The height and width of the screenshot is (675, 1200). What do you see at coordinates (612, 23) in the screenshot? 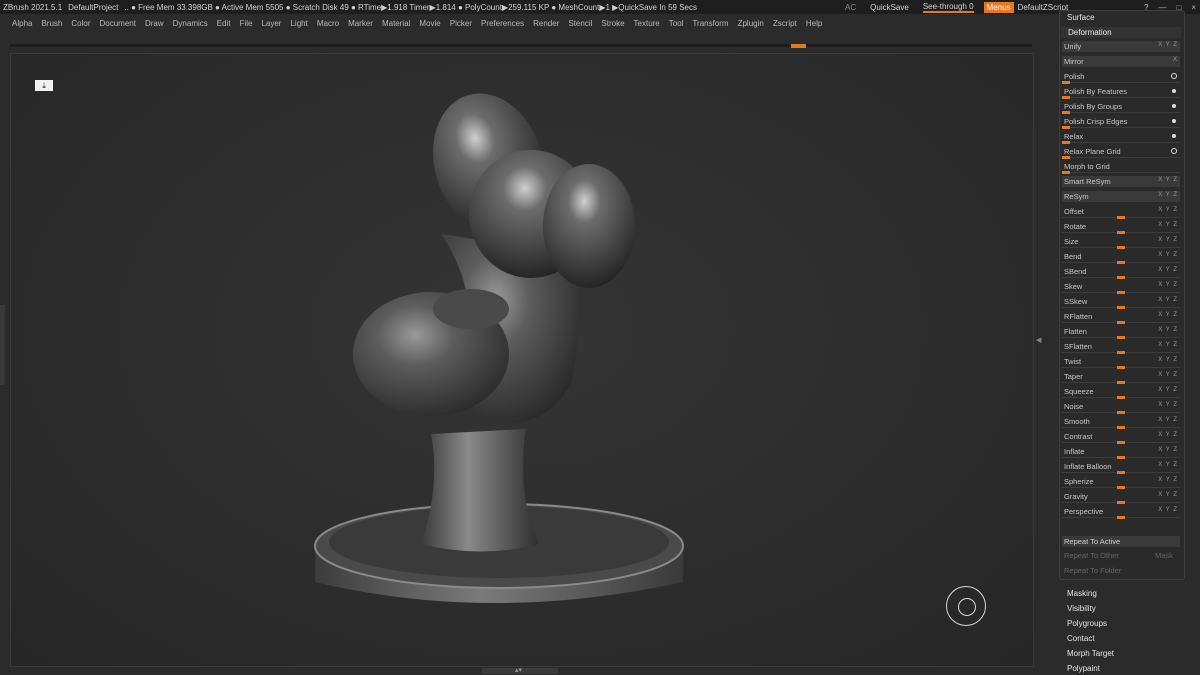
I see `menu-stroke: Stroke` at bounding box center [612, 23].